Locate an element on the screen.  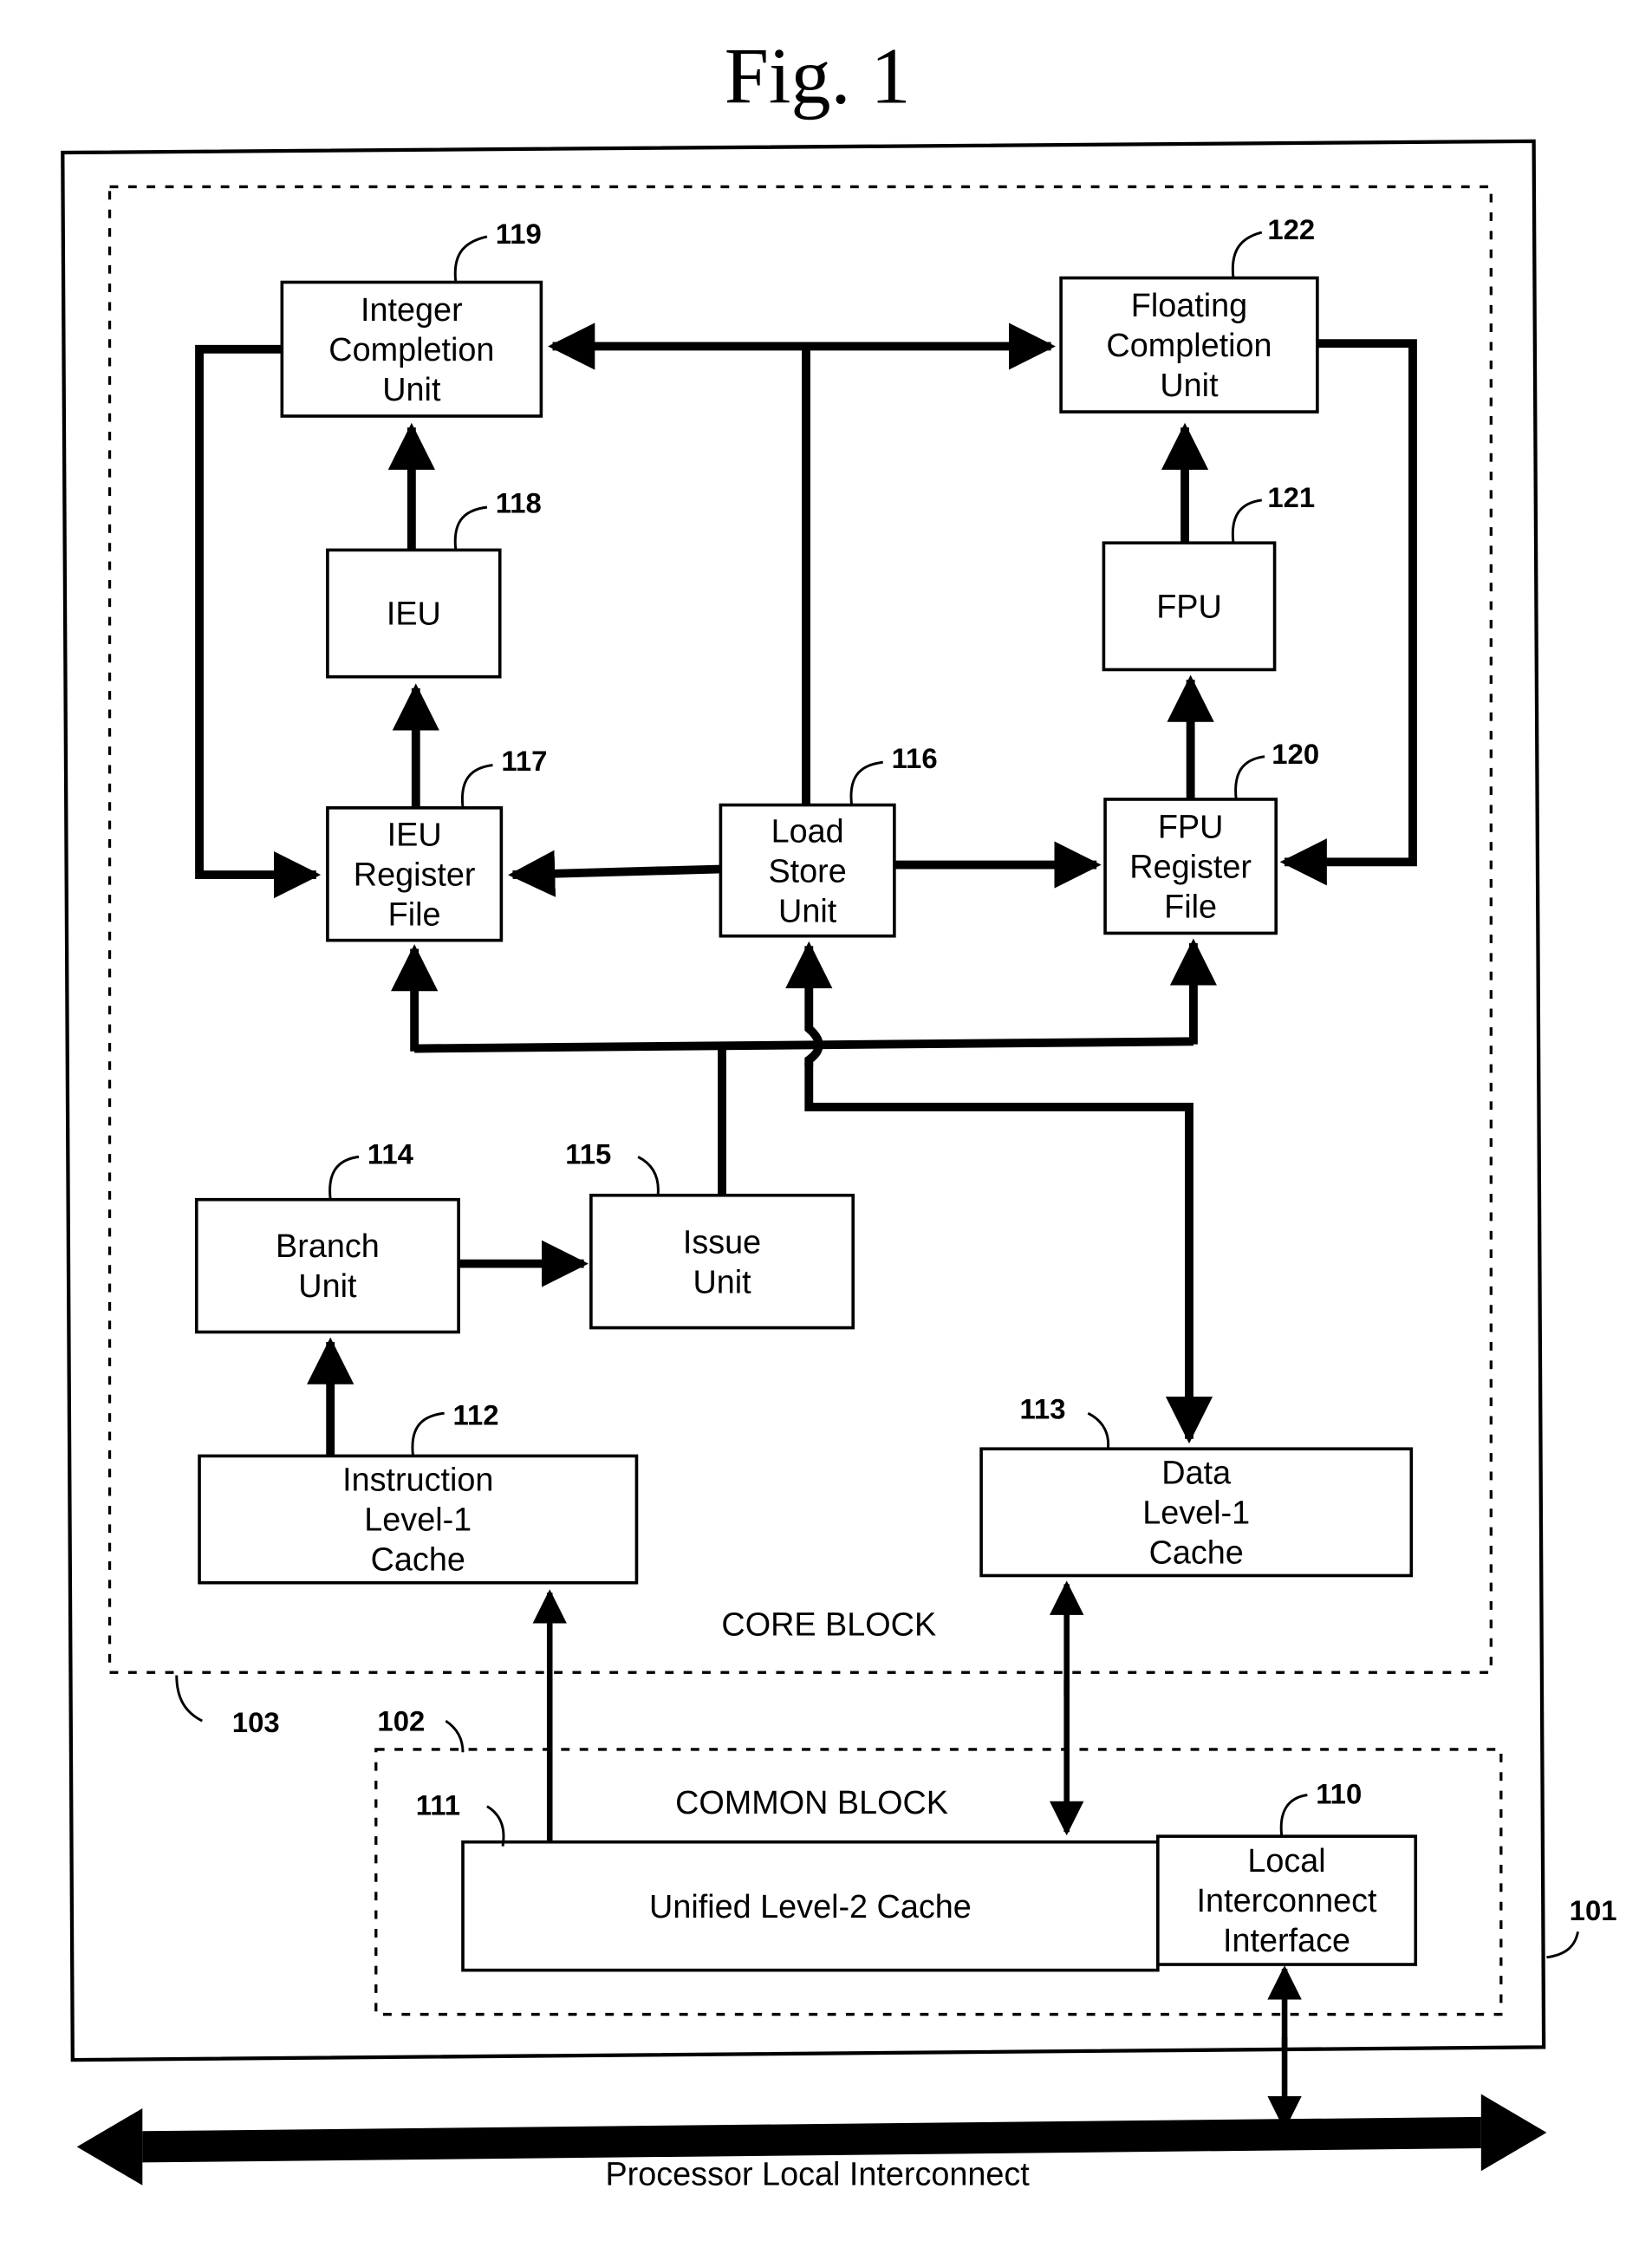
local-interconnect-interface-label: Local is located at coordinates (1286, 1861).